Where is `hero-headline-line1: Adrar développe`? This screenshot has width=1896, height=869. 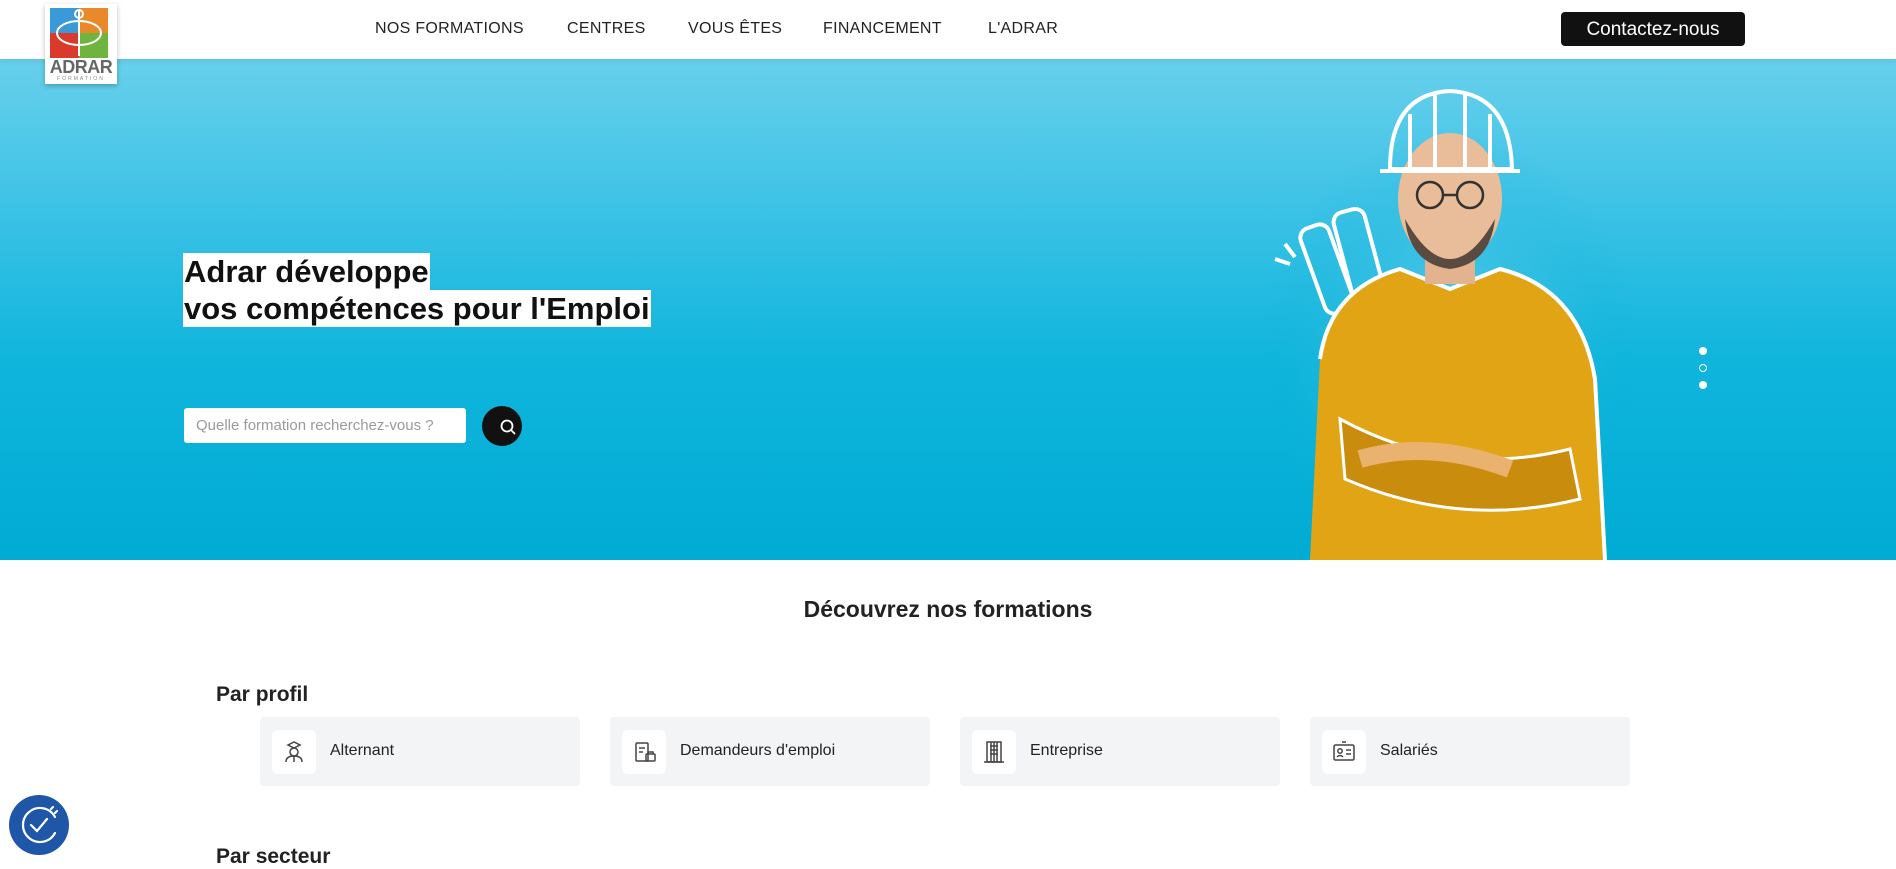
hero-headline-line1: Adrar développe is located at coordinates (306, 271).